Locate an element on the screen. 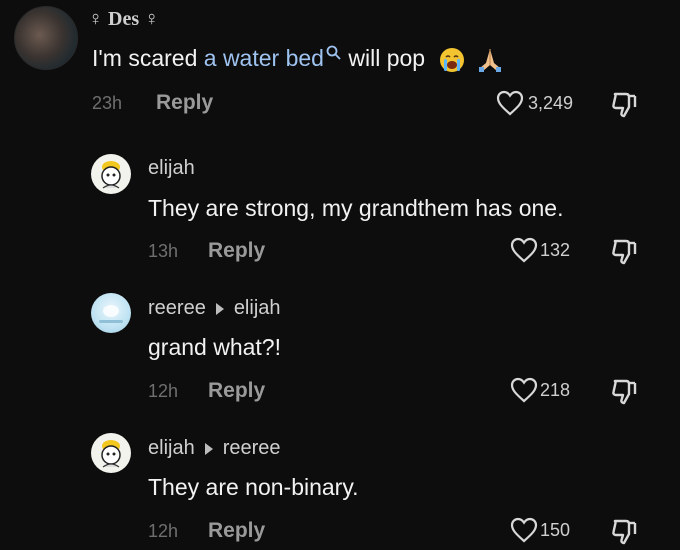  like-count: 218 is located at coordinates (555, 389).